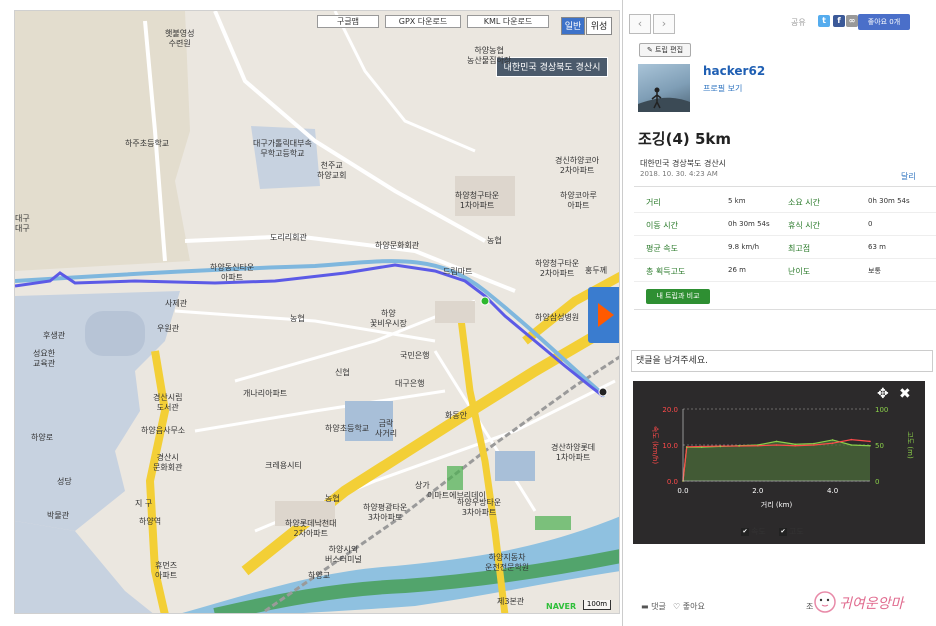  I want to click on map-place-label: 하양 꽃비우시장, so click(388, 318).